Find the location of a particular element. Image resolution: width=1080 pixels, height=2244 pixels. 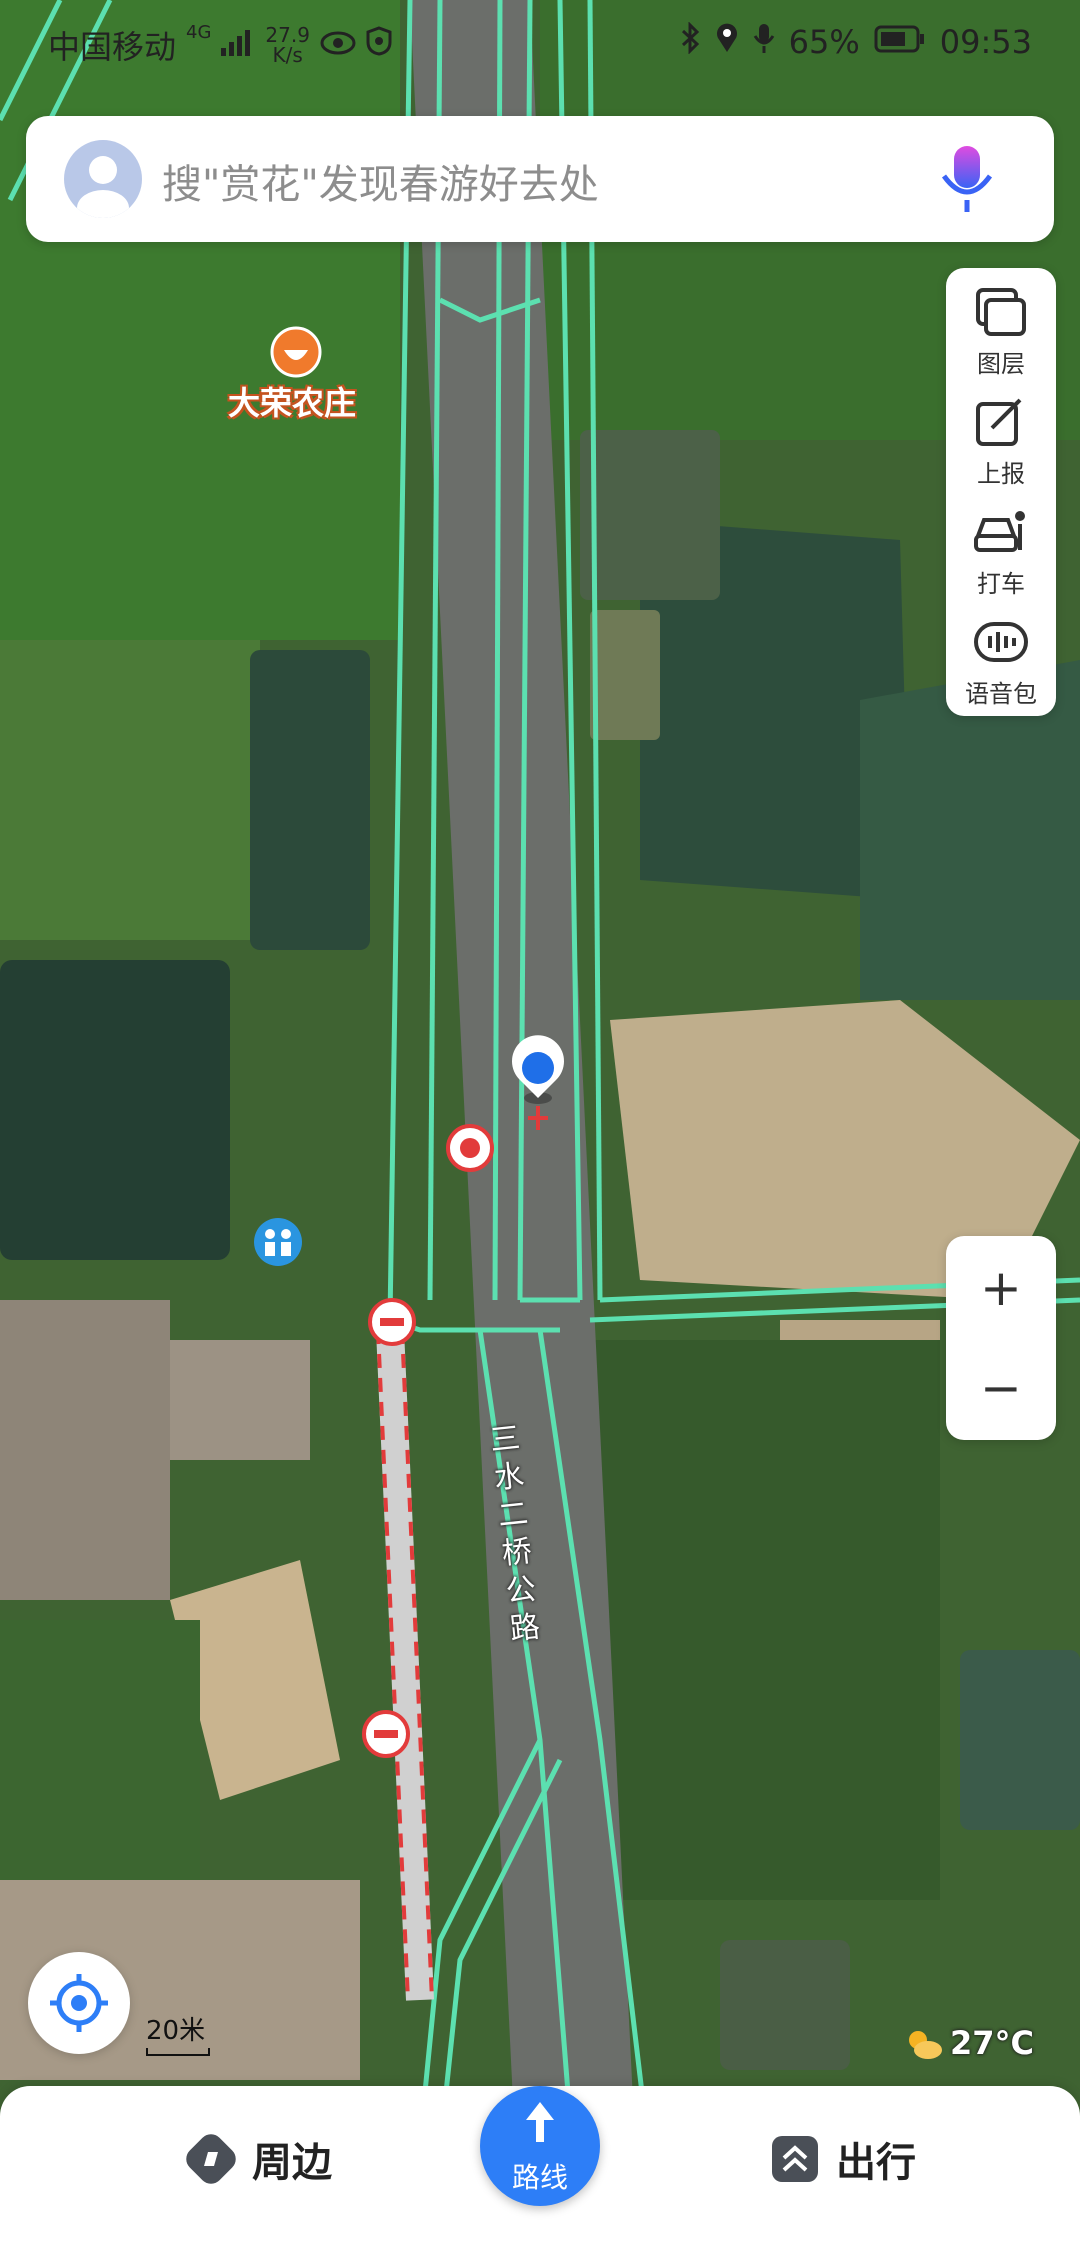

nav-travel: 出行 is located at coordinates (843, 2159).